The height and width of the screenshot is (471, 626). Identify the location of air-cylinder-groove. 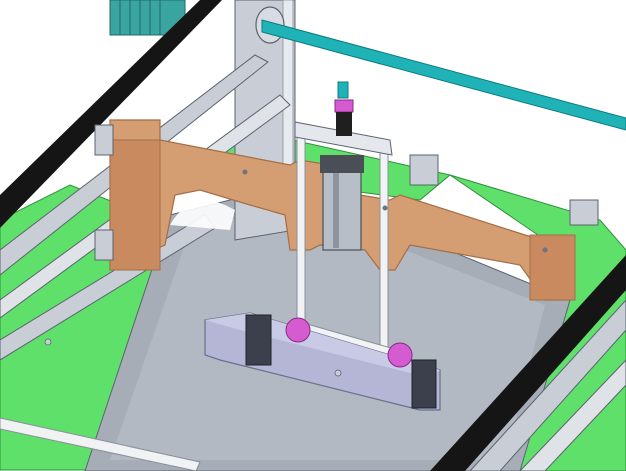
(336, 210).